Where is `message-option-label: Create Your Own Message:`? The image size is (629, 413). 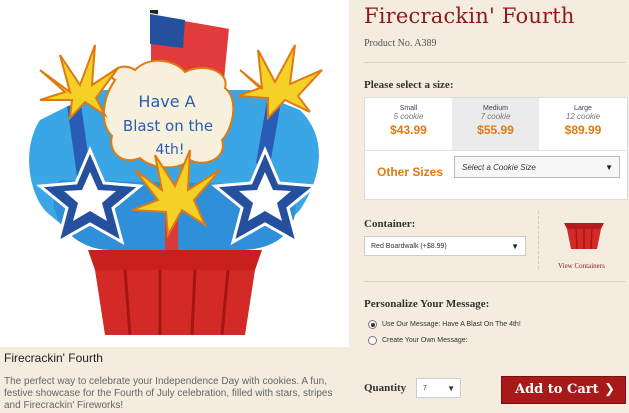
message-option-label: Create Your Own Message: is located at coordinates (425, 340).